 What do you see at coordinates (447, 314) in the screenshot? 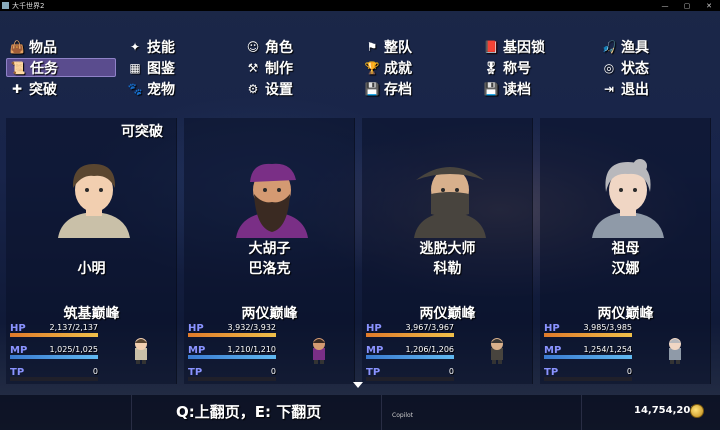
I see `cultivation-realm: 两仪巅峰` at bounding box center [447, 314].